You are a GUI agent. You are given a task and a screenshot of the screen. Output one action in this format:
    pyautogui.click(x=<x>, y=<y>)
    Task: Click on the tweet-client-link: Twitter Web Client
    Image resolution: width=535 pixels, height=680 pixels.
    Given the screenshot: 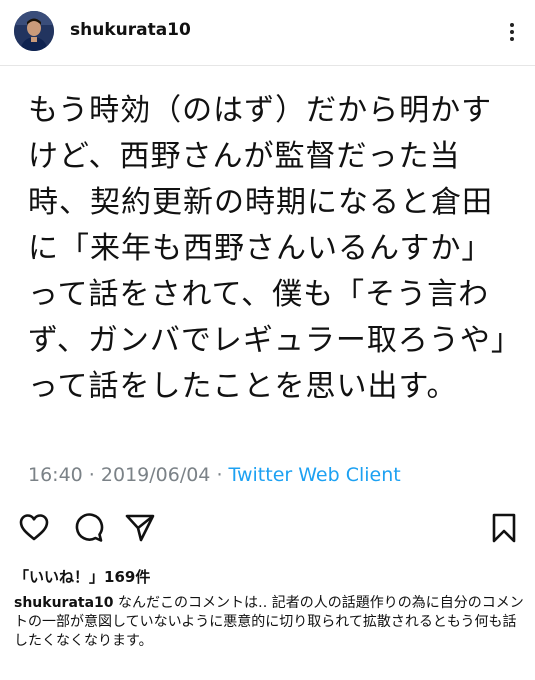 What is the action you would take?
    pyautogui.click(x=315, y=475)
    